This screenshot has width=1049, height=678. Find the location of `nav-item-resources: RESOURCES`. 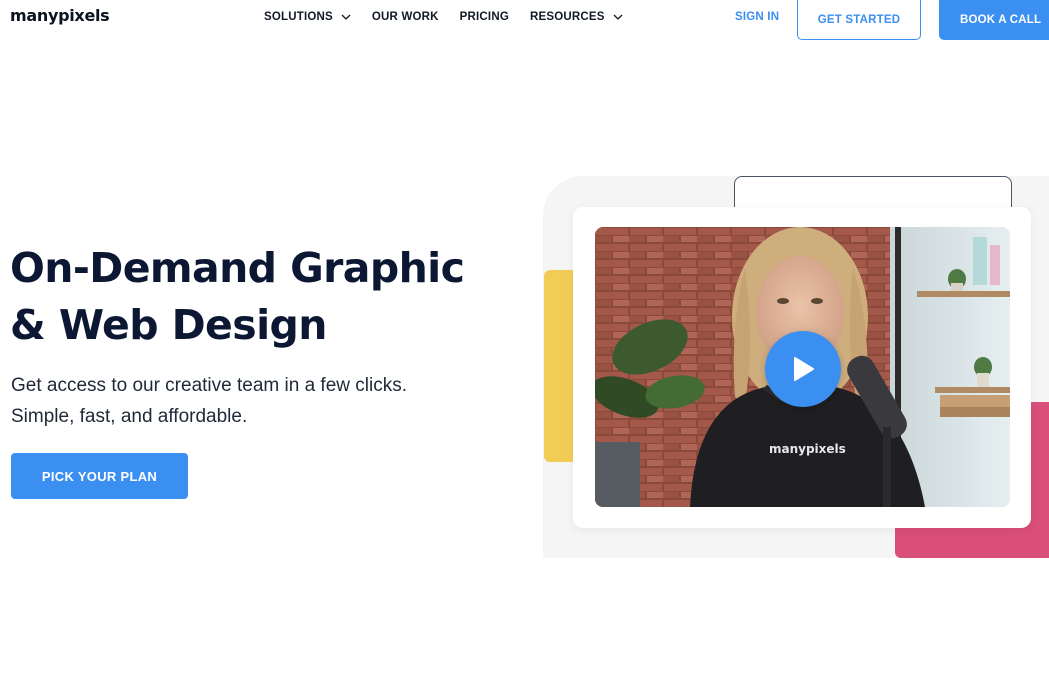

nav-item-resources: RESOURCES is located at coordinates (576, 17).